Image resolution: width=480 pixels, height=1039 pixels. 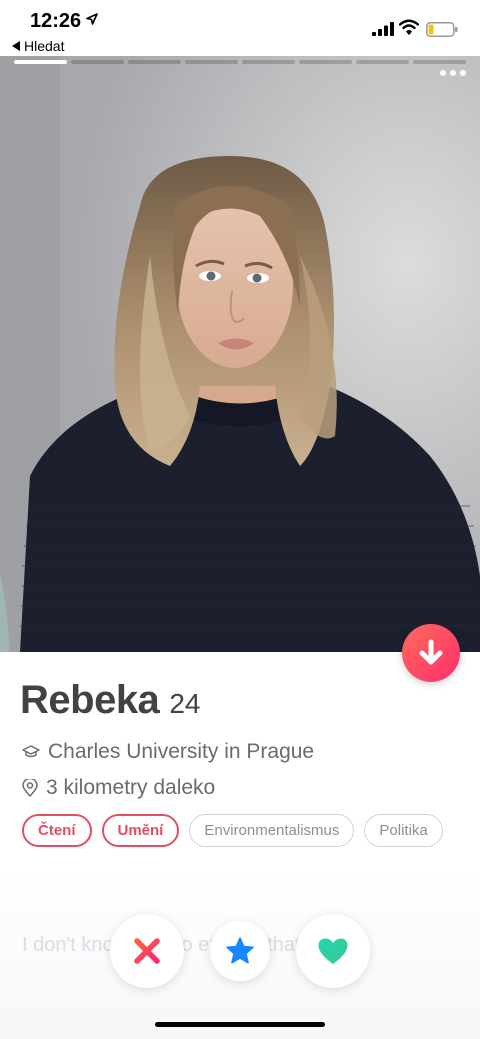 I want to click on distance-row: 3 kilometry daleko, so click(x=118, y=788).